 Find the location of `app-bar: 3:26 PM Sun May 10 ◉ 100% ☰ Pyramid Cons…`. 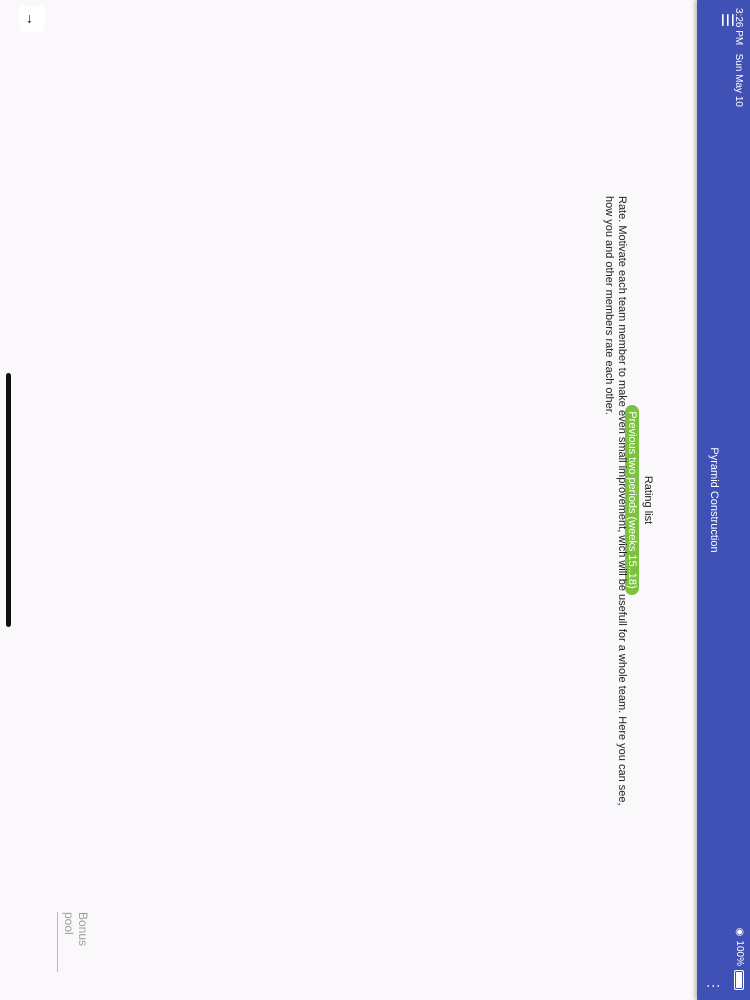

app-bar: 3:26 PM Sun May 10 ◉ 100% ☰ Pyramid Cons… is located at coordinates (723, 500).